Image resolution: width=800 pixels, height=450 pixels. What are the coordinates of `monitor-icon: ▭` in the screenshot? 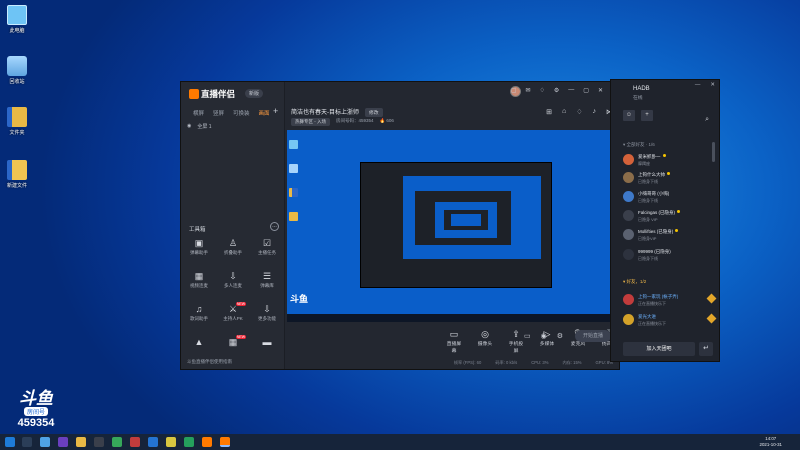 It's located at (454, 334).